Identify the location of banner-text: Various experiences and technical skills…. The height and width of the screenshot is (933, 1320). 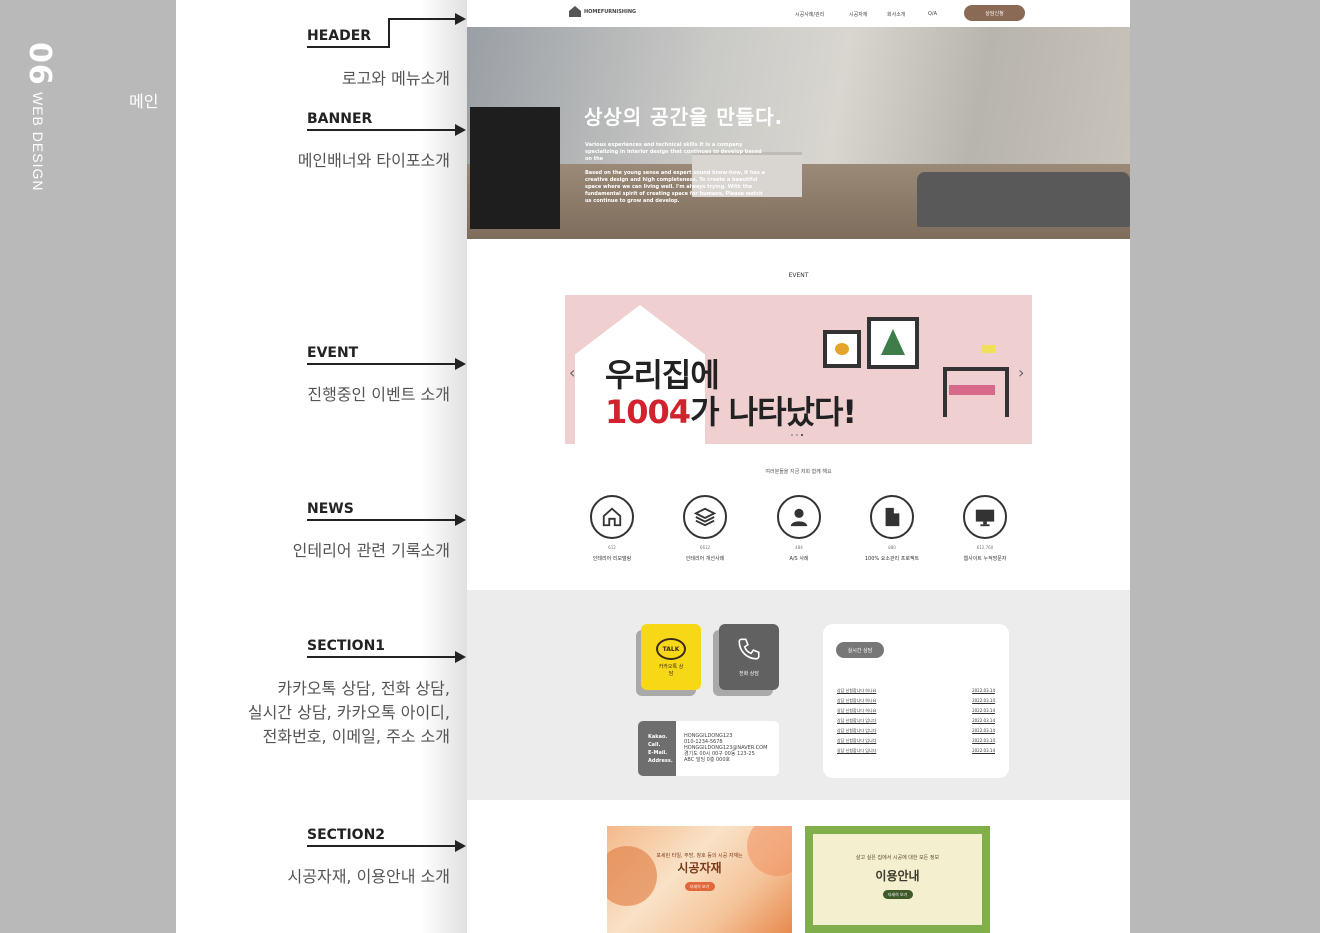
(675, 173).